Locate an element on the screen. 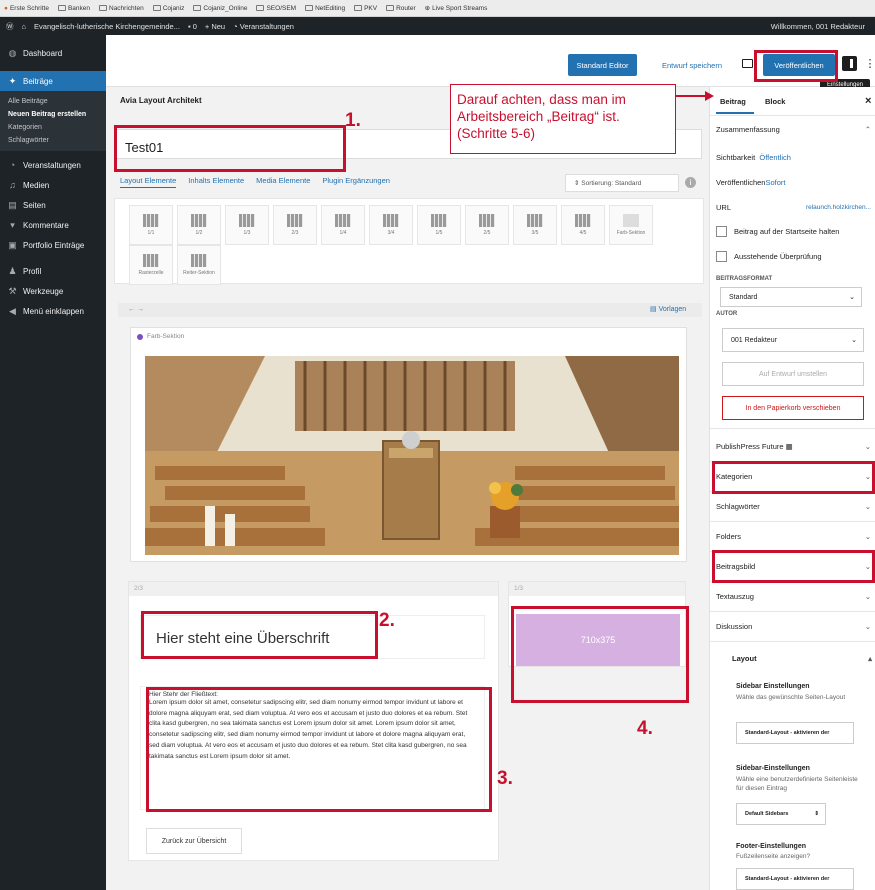 The width and height of the screenshot is (875, 890). close-icon: × is located at coordinates (868, 101).